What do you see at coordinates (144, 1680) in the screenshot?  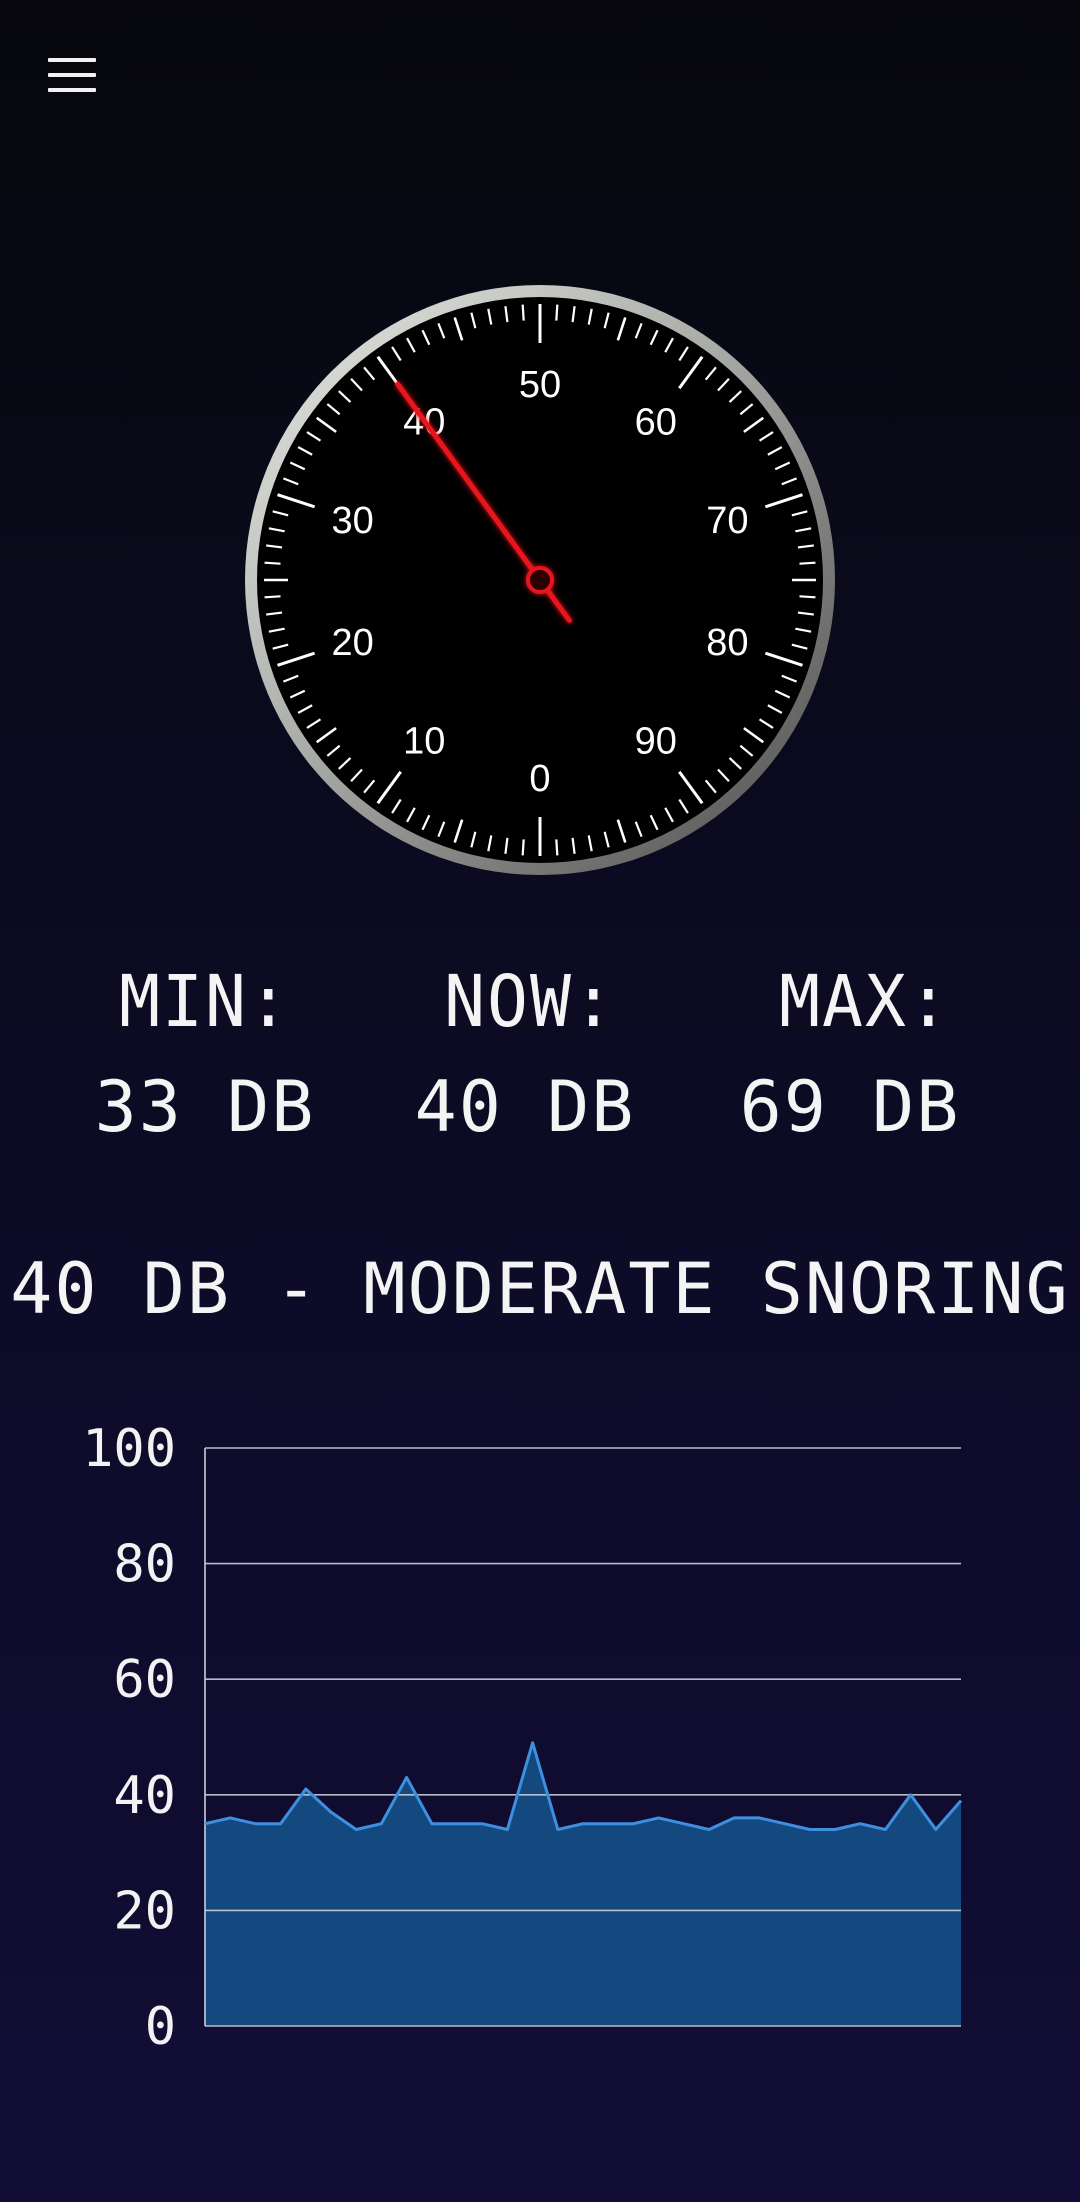 I see `chart-y-tick-label: 60` at bounding box center [144, 1680].